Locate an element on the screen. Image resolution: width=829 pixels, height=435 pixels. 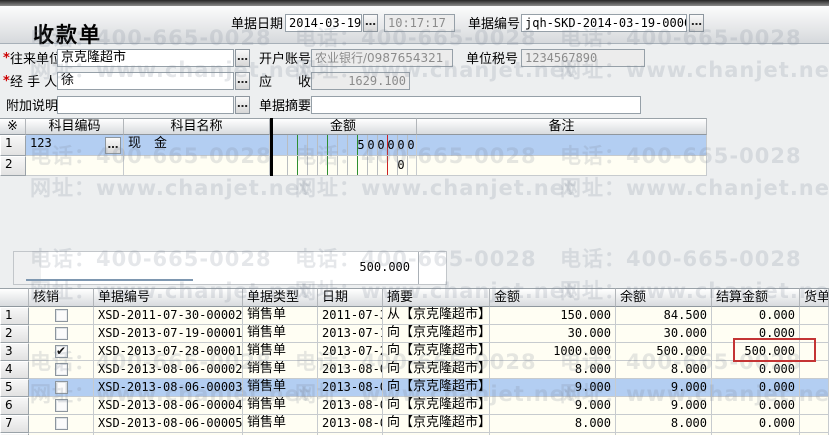
detail-cell-balance: 500.000 is located at coordinates (664, 352).